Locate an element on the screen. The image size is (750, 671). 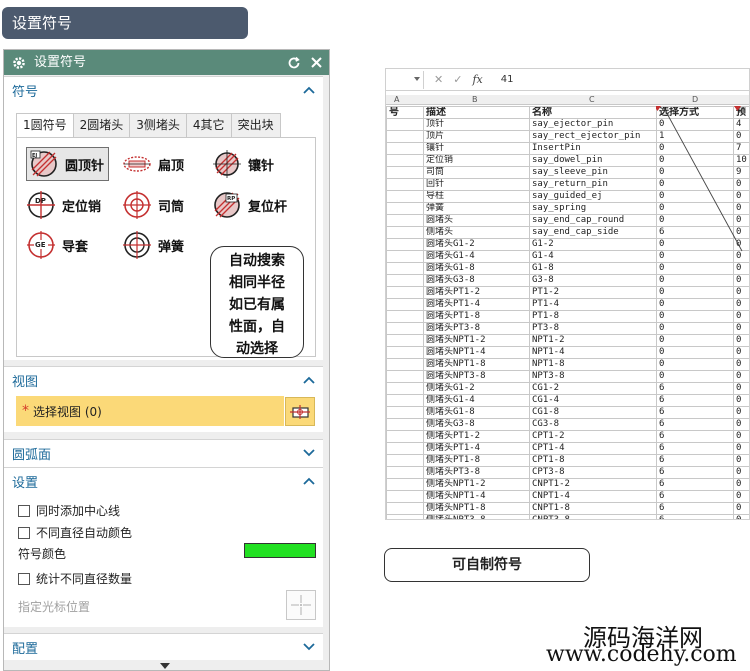
table-cell: 侧堵头NPT1-4 is located at coordinates (476, 496).